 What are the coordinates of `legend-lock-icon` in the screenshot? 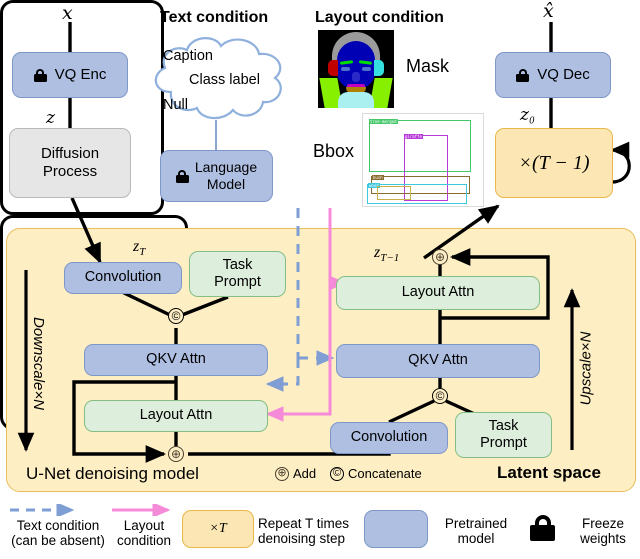 It's located at (542, 530).